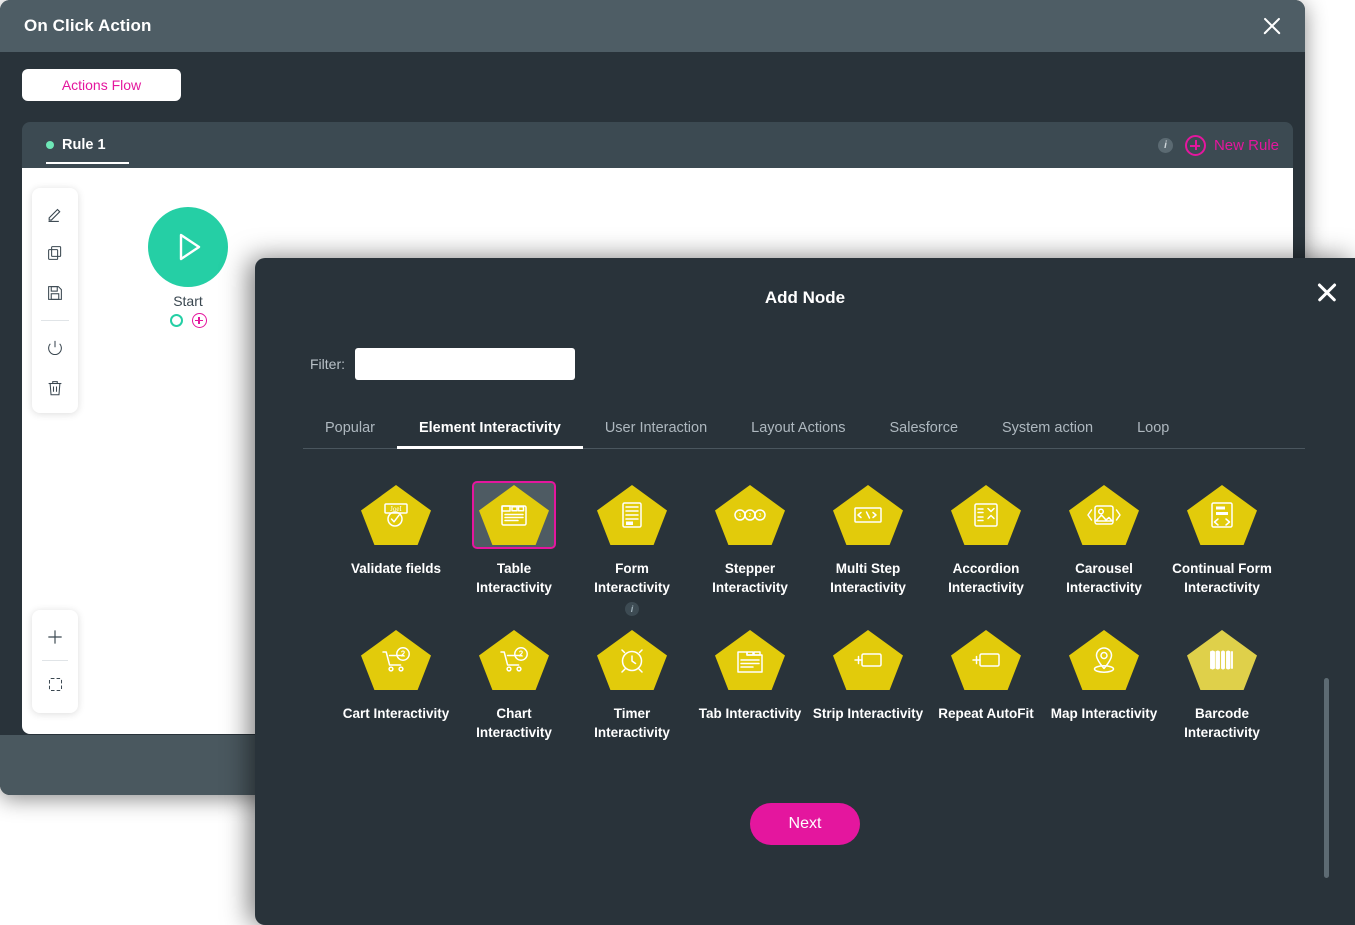 The height and width of the screenshot is (925, 1355). Describe the element at coordinates (350, 430) in the screenshot. I see `tab-popular: Popular` at that location.